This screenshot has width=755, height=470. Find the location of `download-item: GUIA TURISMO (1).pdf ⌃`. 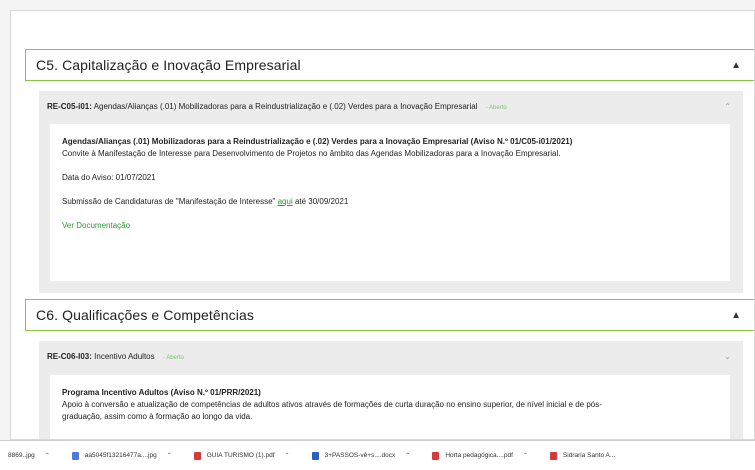

download-item: GUIA TURISMO (1).pdf ⌃ is located at coordinates (241, 455).